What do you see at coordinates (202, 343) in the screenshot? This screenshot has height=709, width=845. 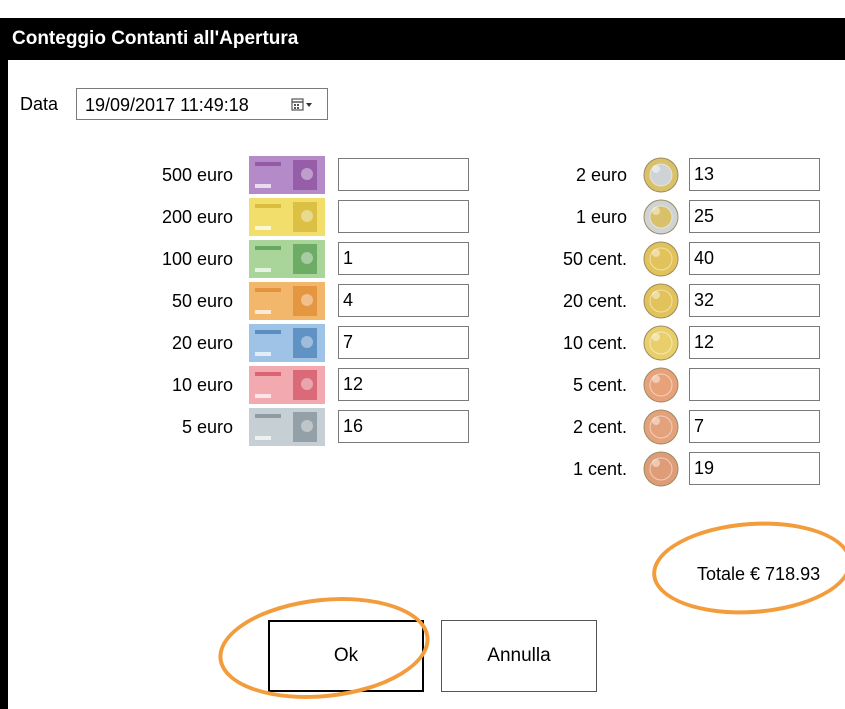 I see `banknote-label: 20 euro` at bounding box center [202, 343].